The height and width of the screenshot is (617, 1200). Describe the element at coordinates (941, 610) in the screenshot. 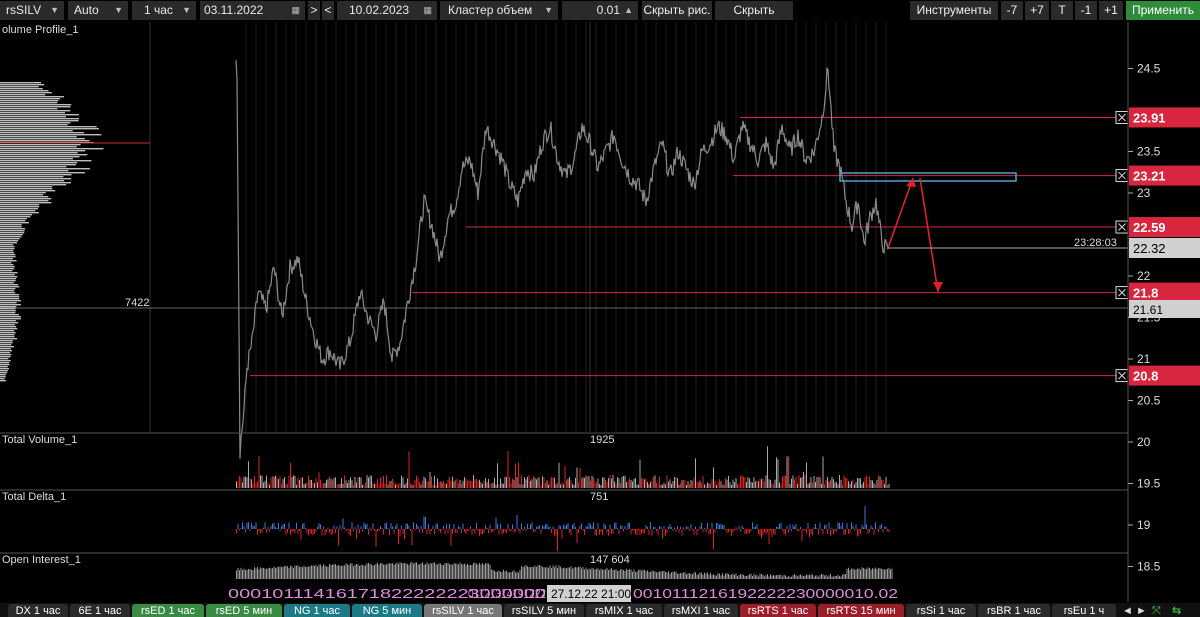

I see `tab-rssi-1-час: rsSi 1 час` at that location.